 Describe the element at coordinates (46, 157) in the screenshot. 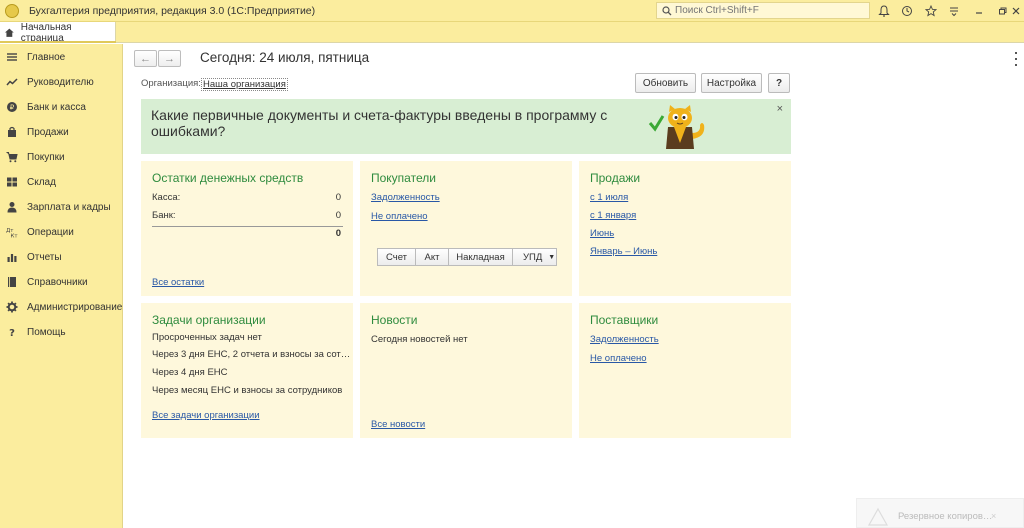

I see `sidebar-item-label: Покупки` at that location.